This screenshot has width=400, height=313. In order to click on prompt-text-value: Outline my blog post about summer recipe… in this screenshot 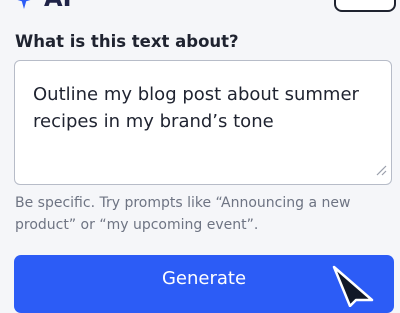, I will do `click(205, 108)`.